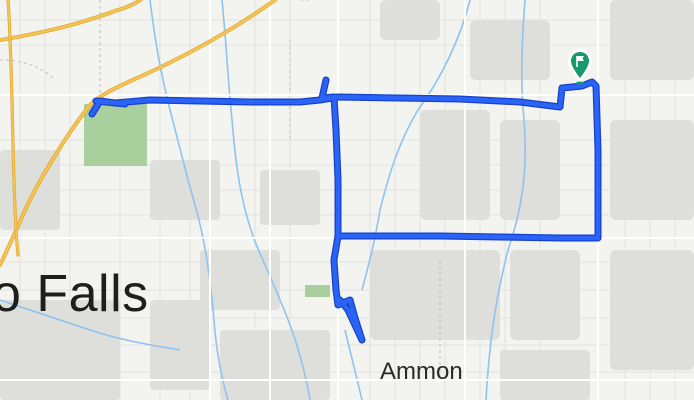 This screenshot has width=694, height=400. What do you see at coordinates (421, 371) in the screenshot?
I see `town-label: Ammon` at bounding box center [421, 371].